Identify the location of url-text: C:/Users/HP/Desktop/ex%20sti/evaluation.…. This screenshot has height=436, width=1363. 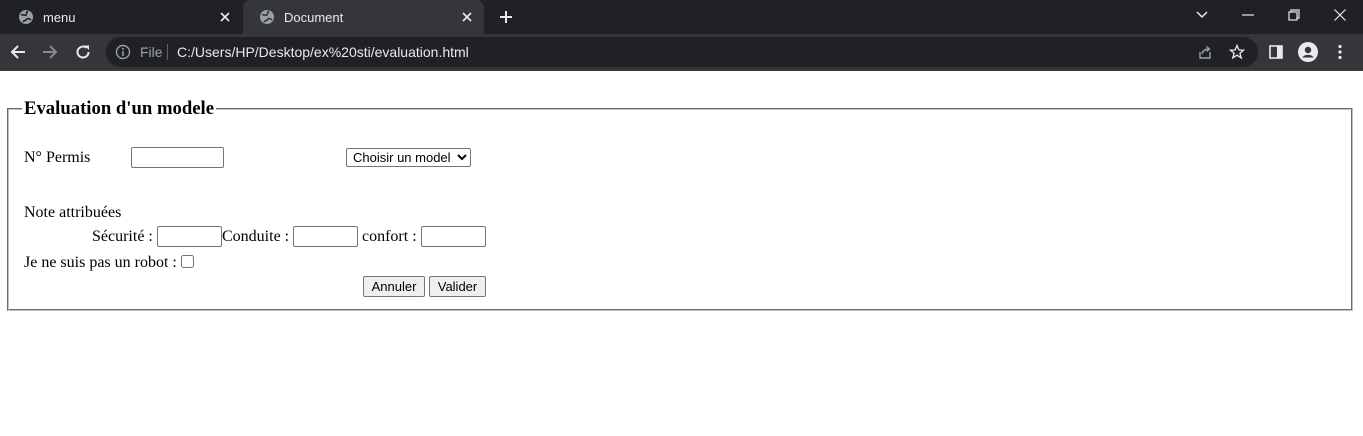
(323, 52).